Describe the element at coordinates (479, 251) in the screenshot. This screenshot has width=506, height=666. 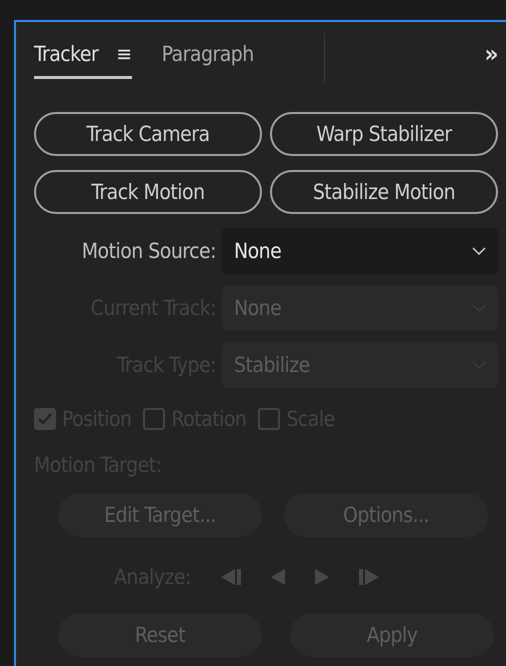
I see `chevron-down-icon` at that location.